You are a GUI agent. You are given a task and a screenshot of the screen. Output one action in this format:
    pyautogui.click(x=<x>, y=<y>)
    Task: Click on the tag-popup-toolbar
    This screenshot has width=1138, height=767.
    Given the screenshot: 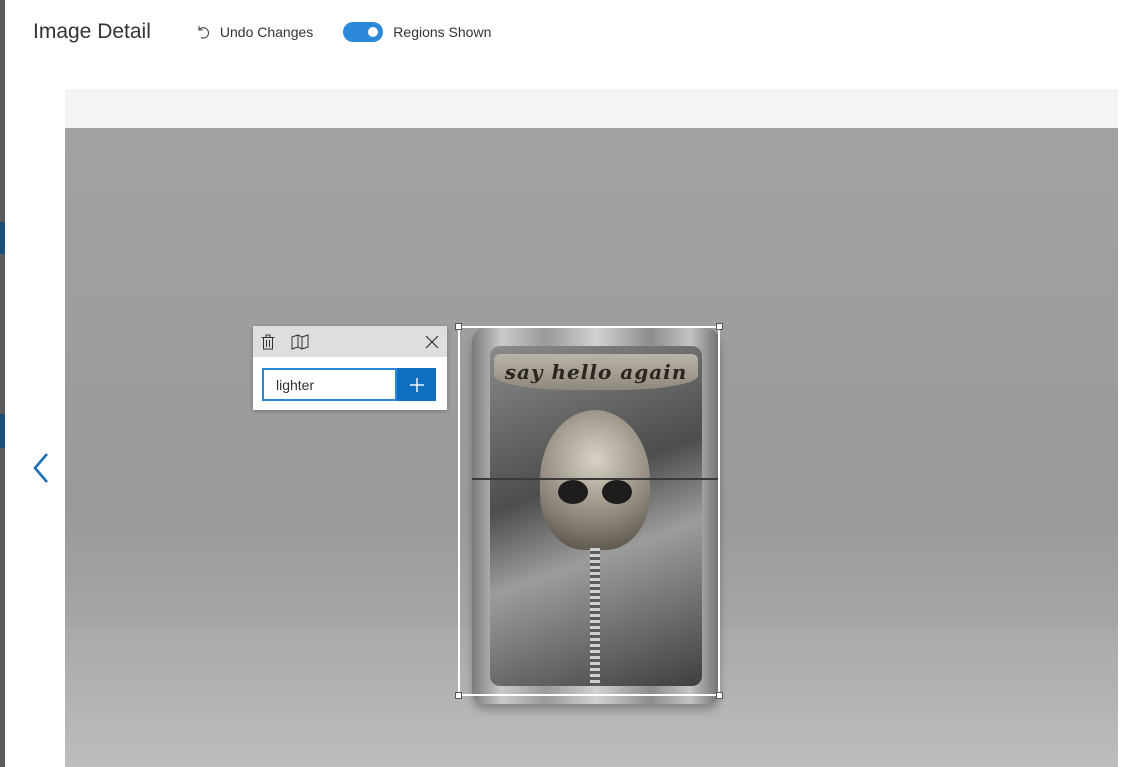 What is the action you would take?
    pyautogui.click(x=350, y=341)
    